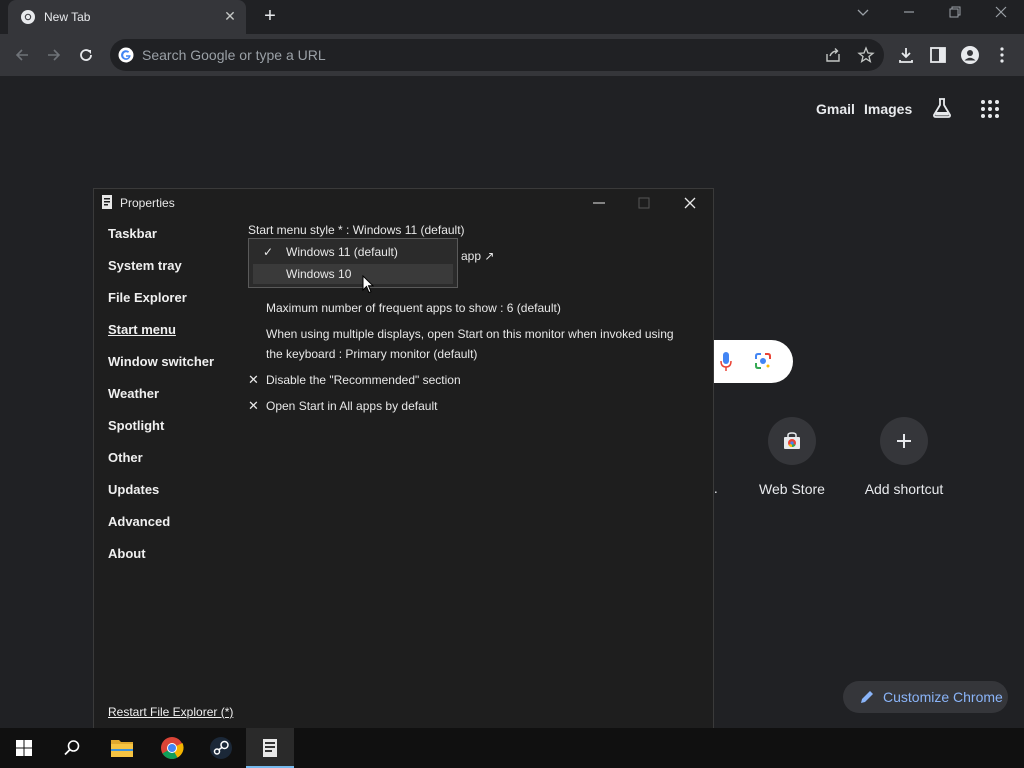 The height and width of the screenshot is (768, 1024). I want to click on restore-icon, so click(955, 15).